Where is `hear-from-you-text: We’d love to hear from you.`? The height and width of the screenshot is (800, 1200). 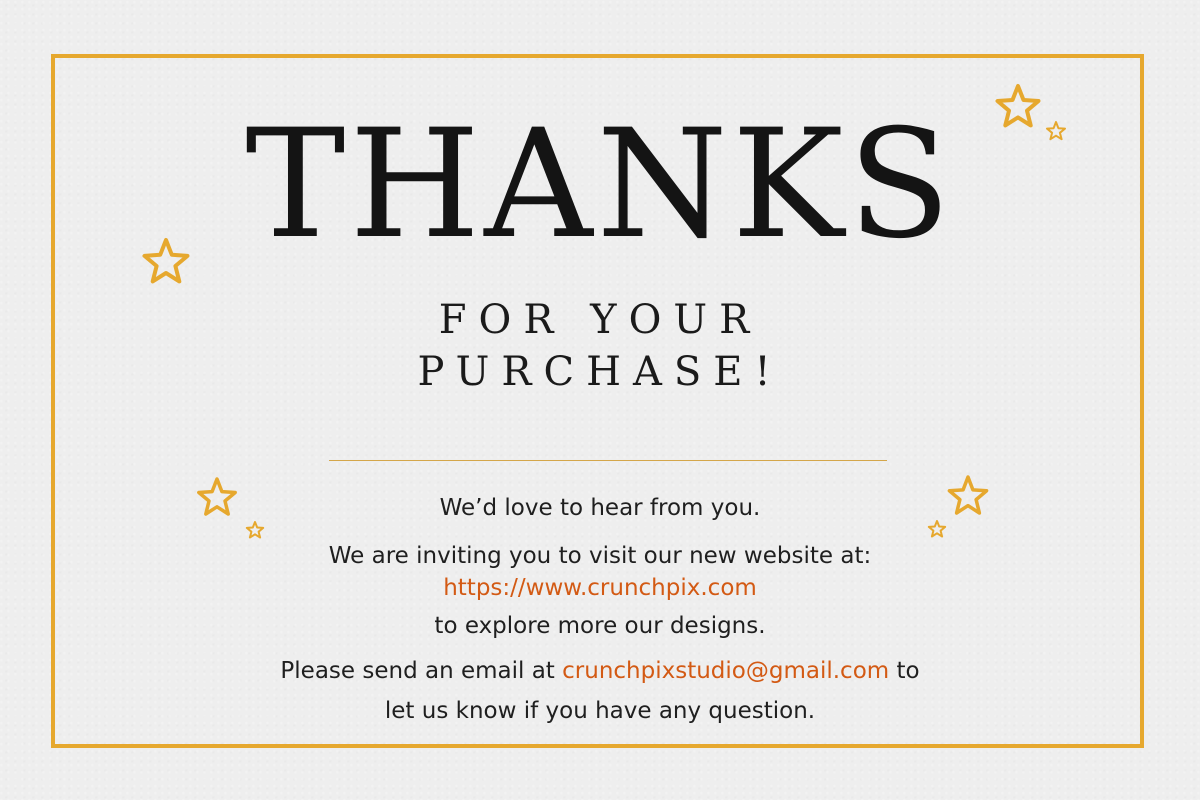
hear-from-you-text: We’d love to hear from you. is located at coordinates (600, 508).